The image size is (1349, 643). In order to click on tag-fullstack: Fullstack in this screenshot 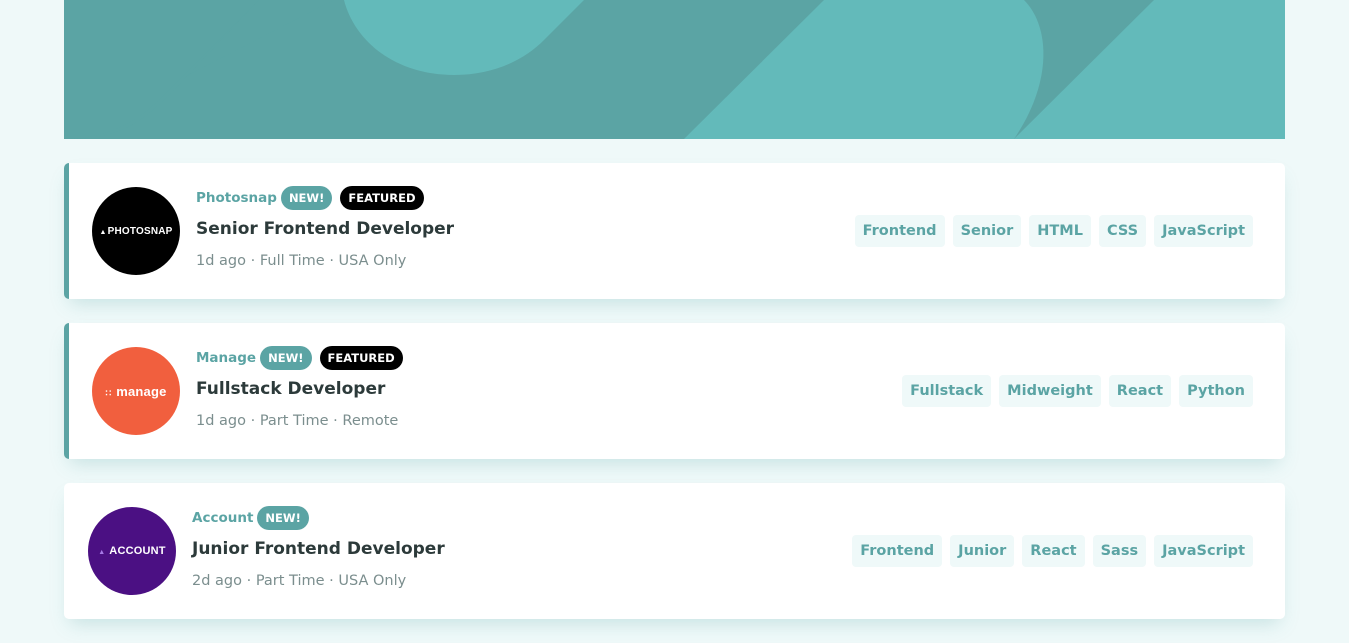, I will do `click(947, 391)`.